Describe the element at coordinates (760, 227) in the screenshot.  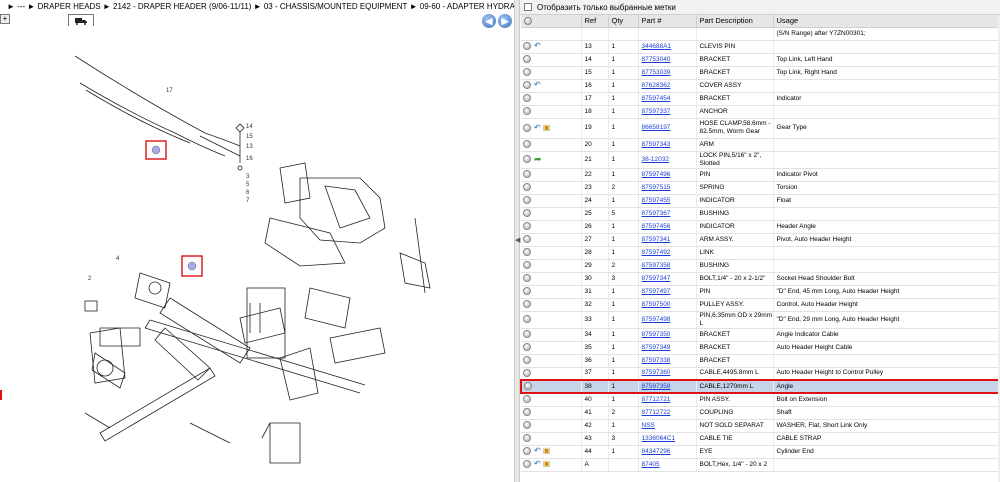
I see `table-row: 26 1 87597456 INDICATOR Header Angle` at that location.